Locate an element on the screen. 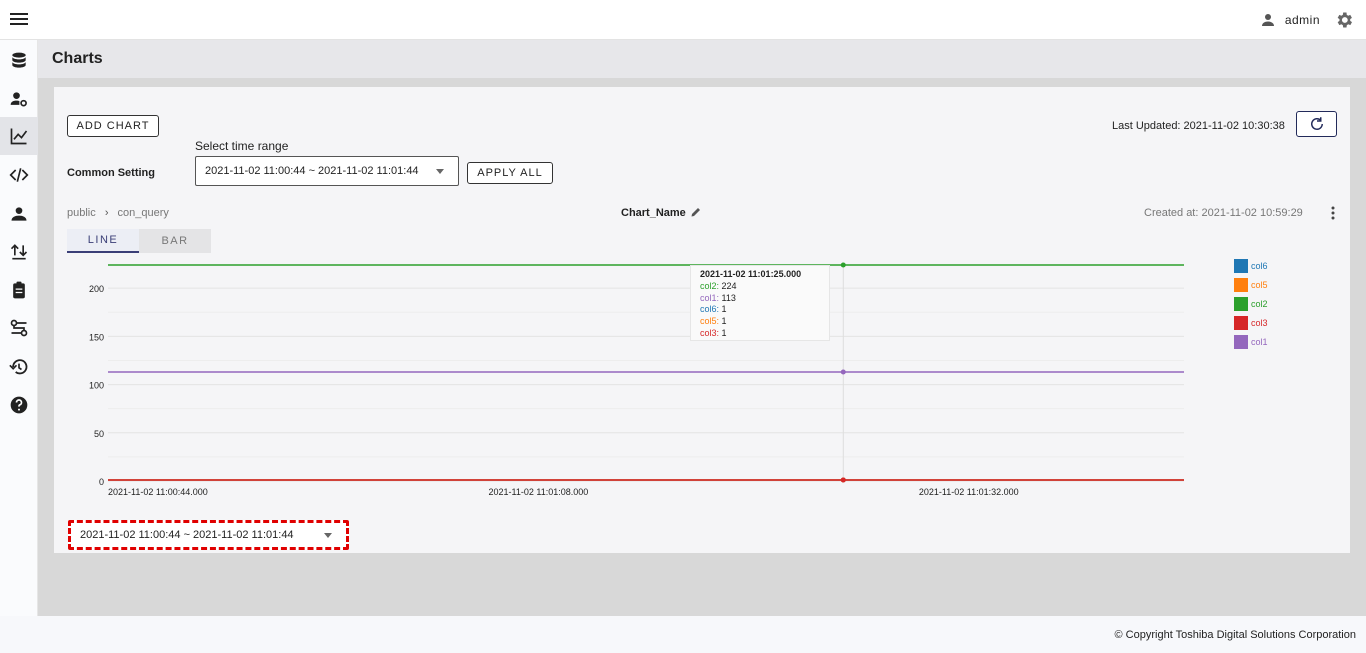  tooltip-row-label: col2: is located at coordinates (711, 285).